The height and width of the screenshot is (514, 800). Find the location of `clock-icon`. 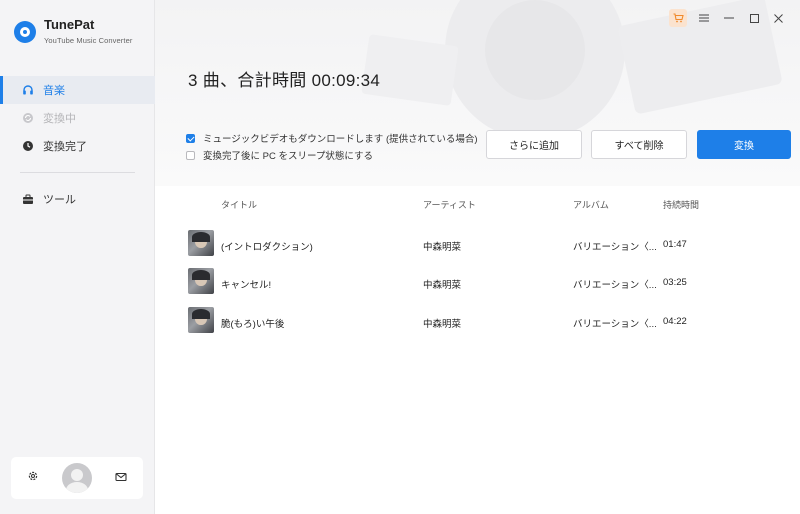

clock-icon is located at coordinates (28, 146).